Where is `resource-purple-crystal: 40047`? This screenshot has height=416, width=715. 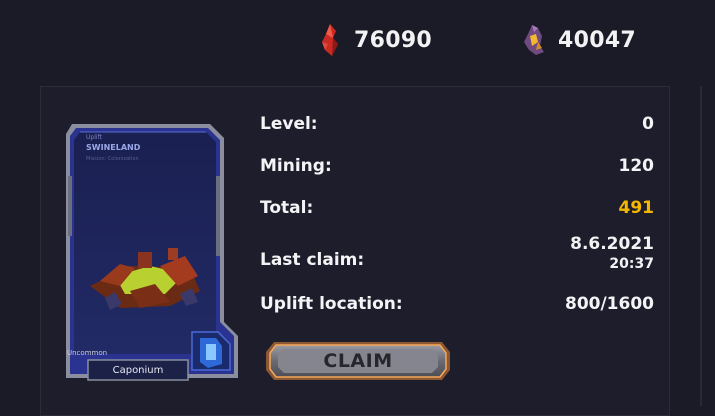
resource-purple-crystal: 40047 is located at coordinates (578, 40).